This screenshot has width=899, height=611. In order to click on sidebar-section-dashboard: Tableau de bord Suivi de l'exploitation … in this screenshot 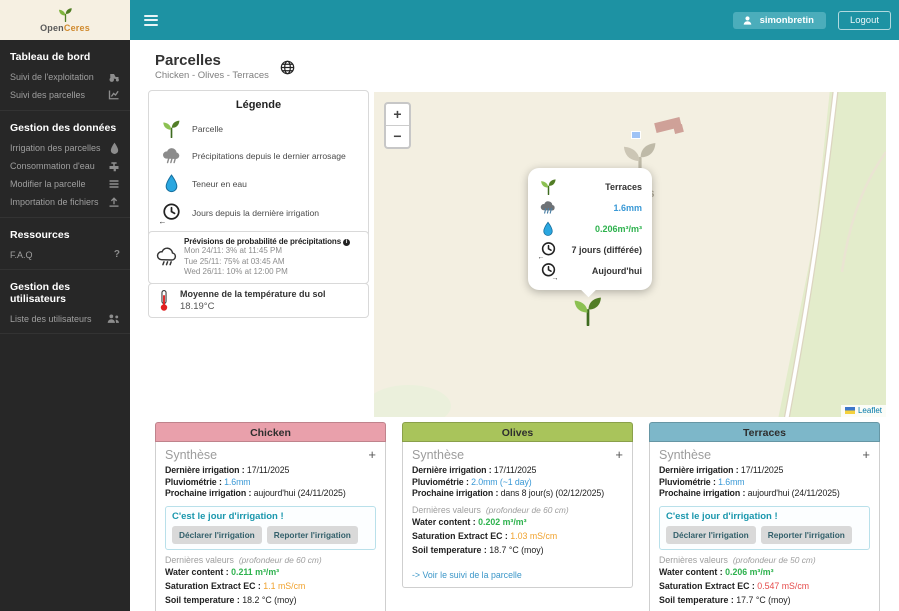, I will do `click(65, 75)`.